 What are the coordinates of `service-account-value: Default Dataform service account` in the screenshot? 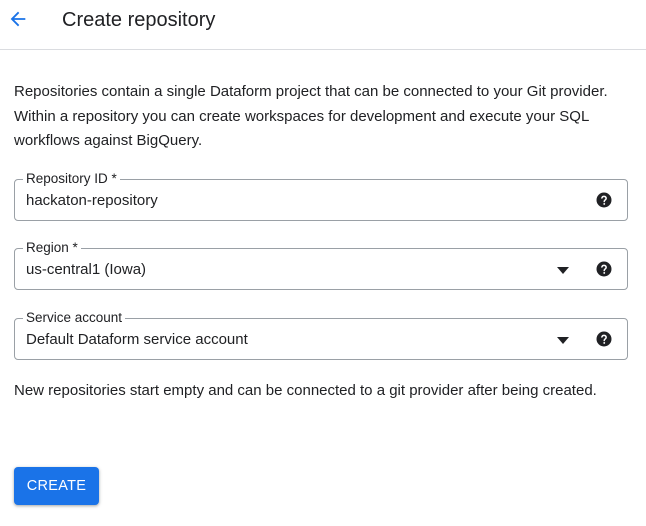 It's located at (137, 339).